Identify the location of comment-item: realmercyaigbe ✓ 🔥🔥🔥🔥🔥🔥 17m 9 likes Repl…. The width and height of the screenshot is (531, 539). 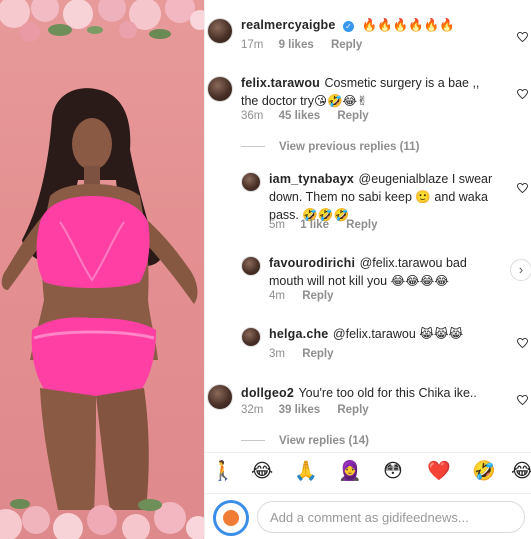
(368, 33).